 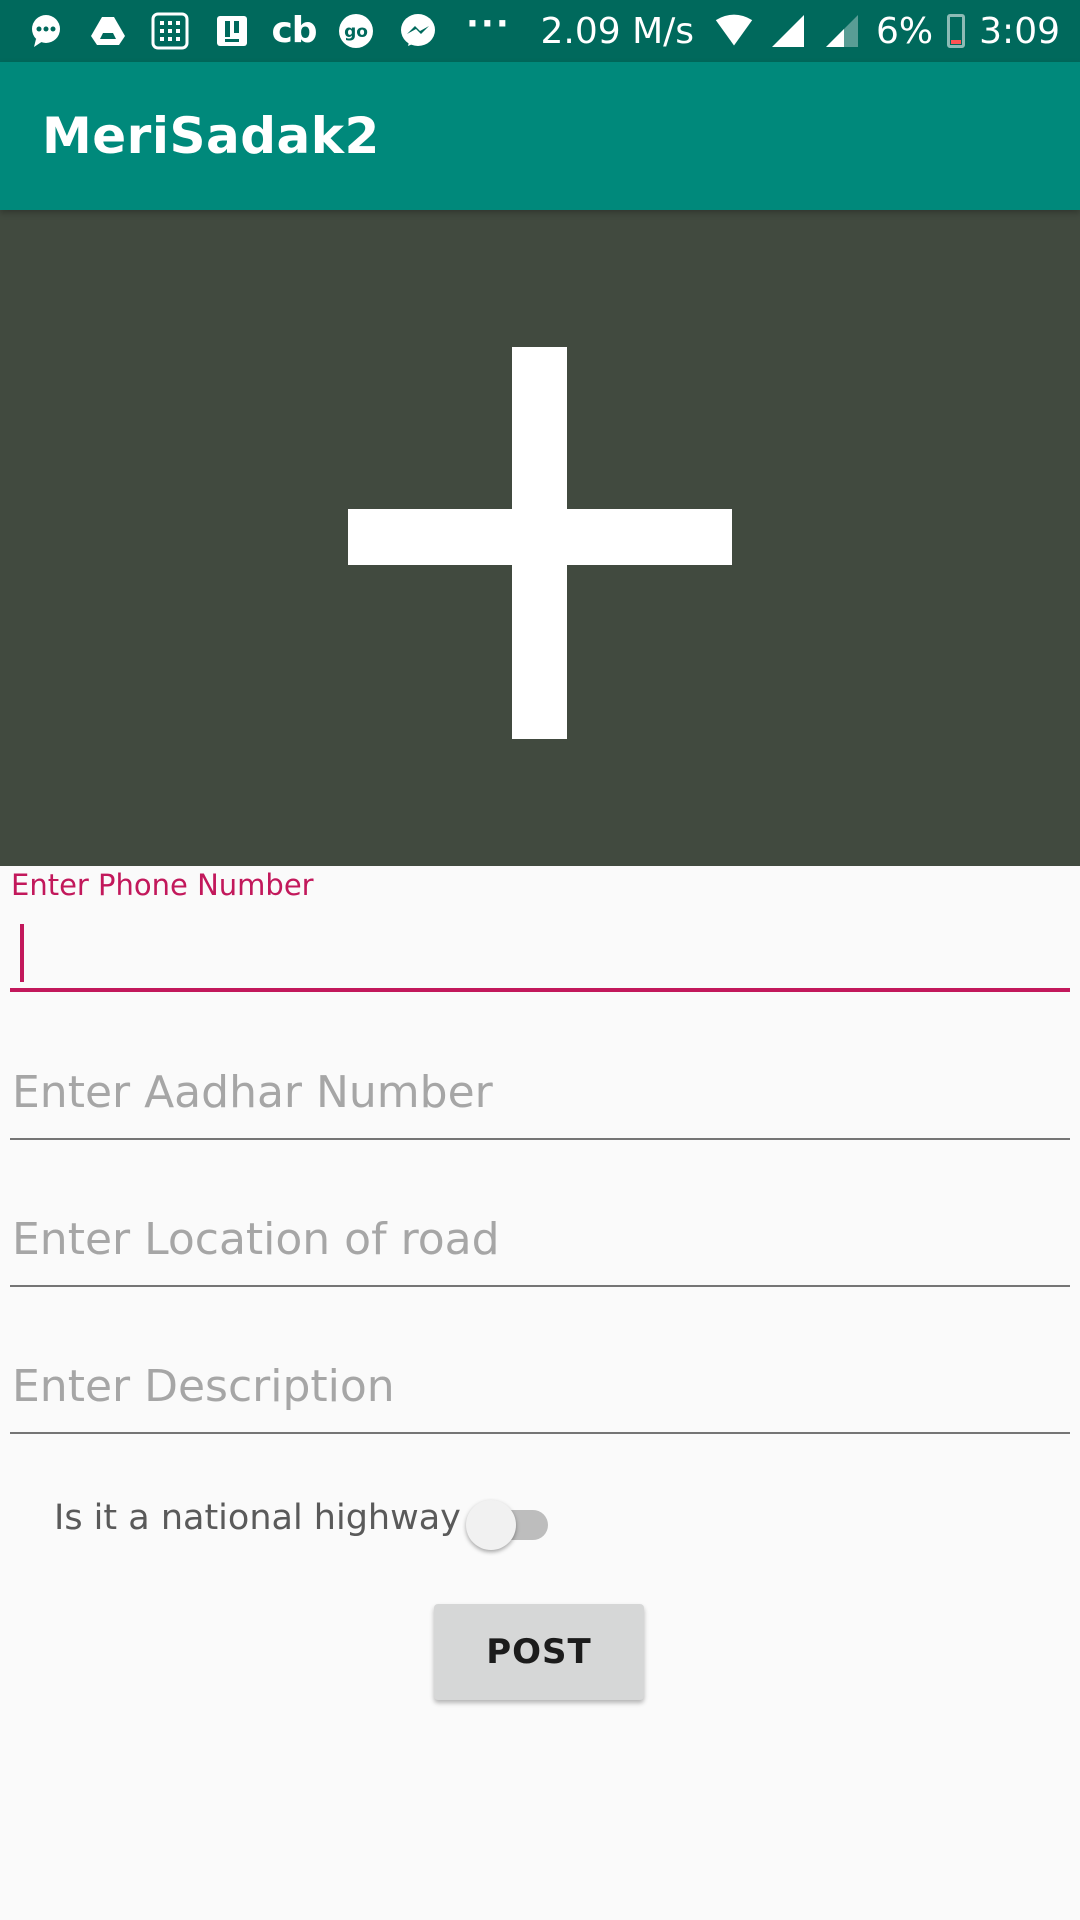 I want to click on signal-weak-icon, so click(x=842, y=31).